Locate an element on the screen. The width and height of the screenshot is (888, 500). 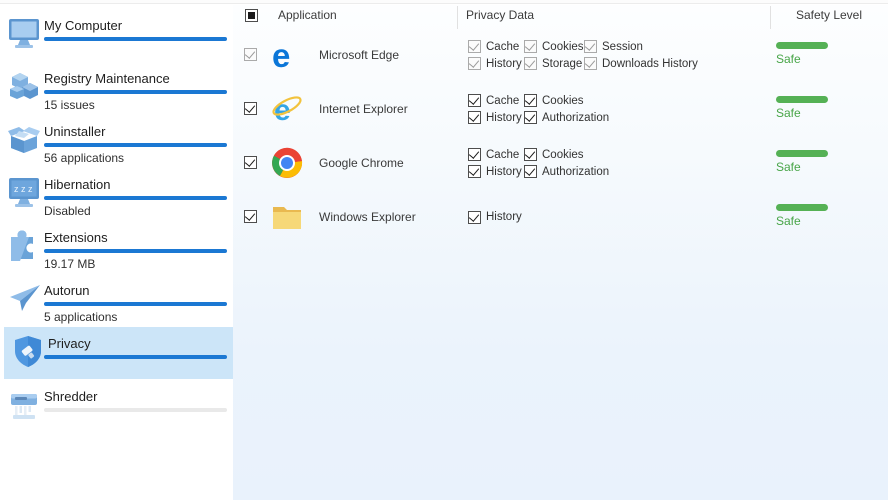
sidebar-item-subtitle: 19.17 MB is located at coordinates (70, 264).